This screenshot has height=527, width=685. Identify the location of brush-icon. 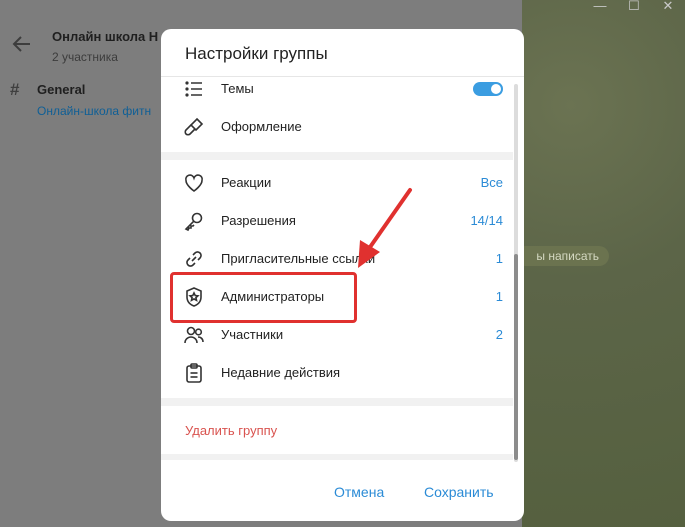
(194, 127).